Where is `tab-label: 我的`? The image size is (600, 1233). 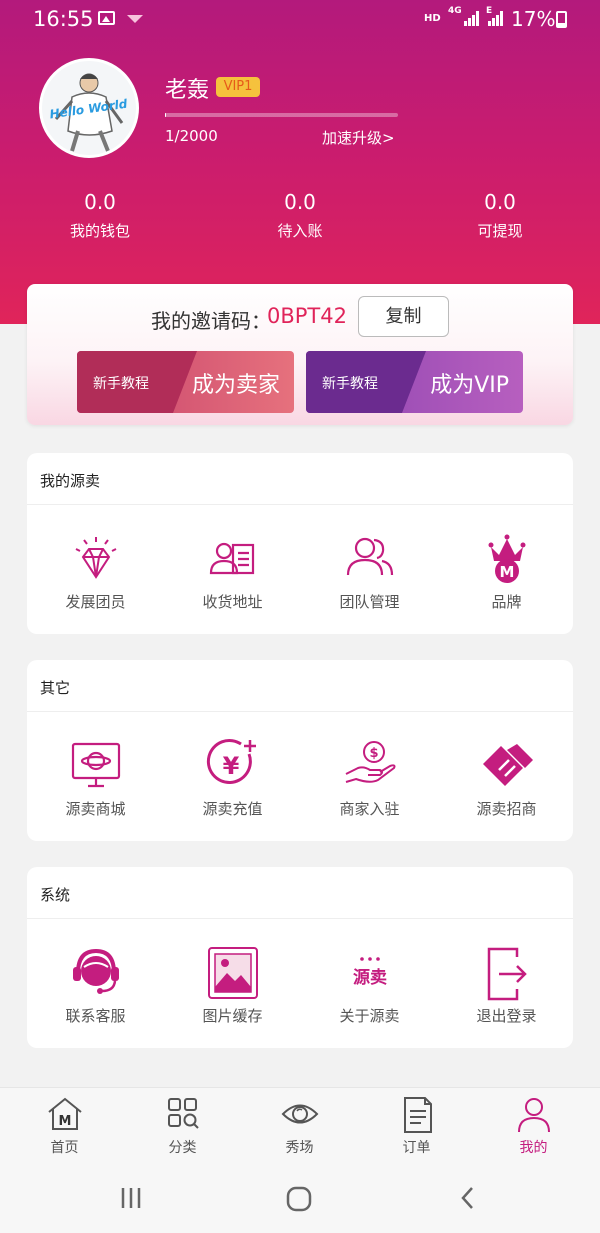 tab-label: 我的 is located at coordinates (533, 1148).